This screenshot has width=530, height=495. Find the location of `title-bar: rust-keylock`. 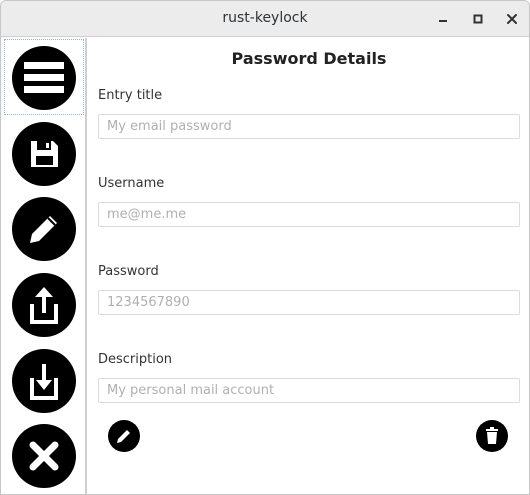

title-bar: rust-keylock is located at coordinates (265, 19).